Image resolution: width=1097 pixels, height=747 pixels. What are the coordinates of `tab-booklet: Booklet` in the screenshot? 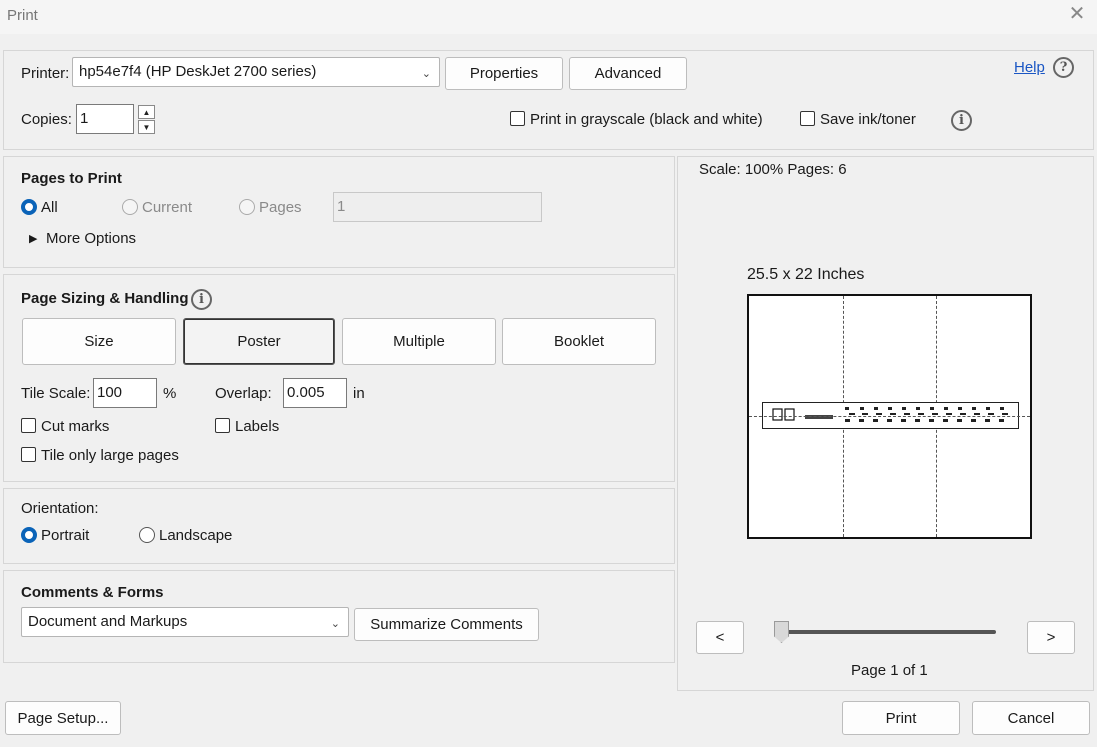 It's located at (579, 341).